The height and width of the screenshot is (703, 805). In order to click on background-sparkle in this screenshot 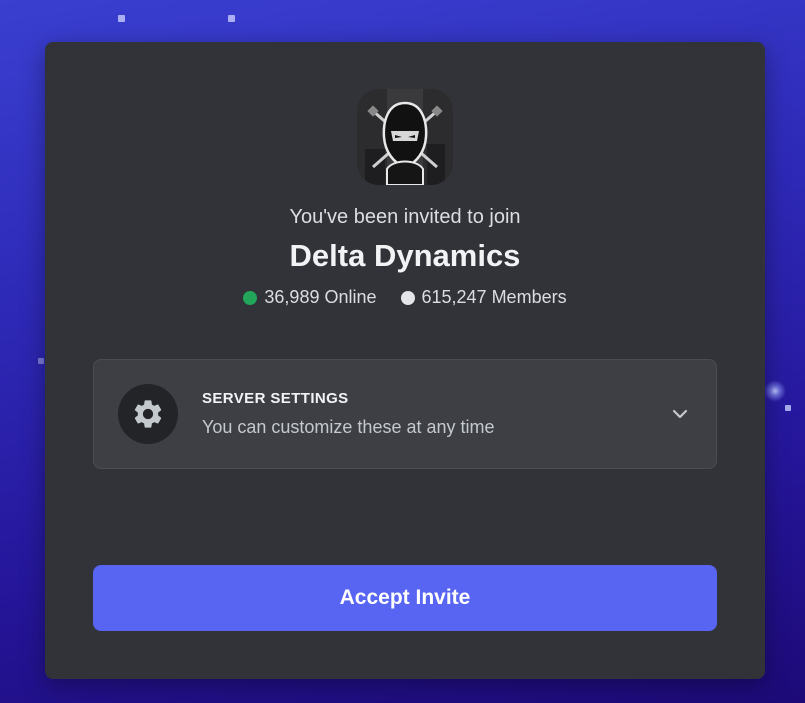, I will do `click(775, 391)`.